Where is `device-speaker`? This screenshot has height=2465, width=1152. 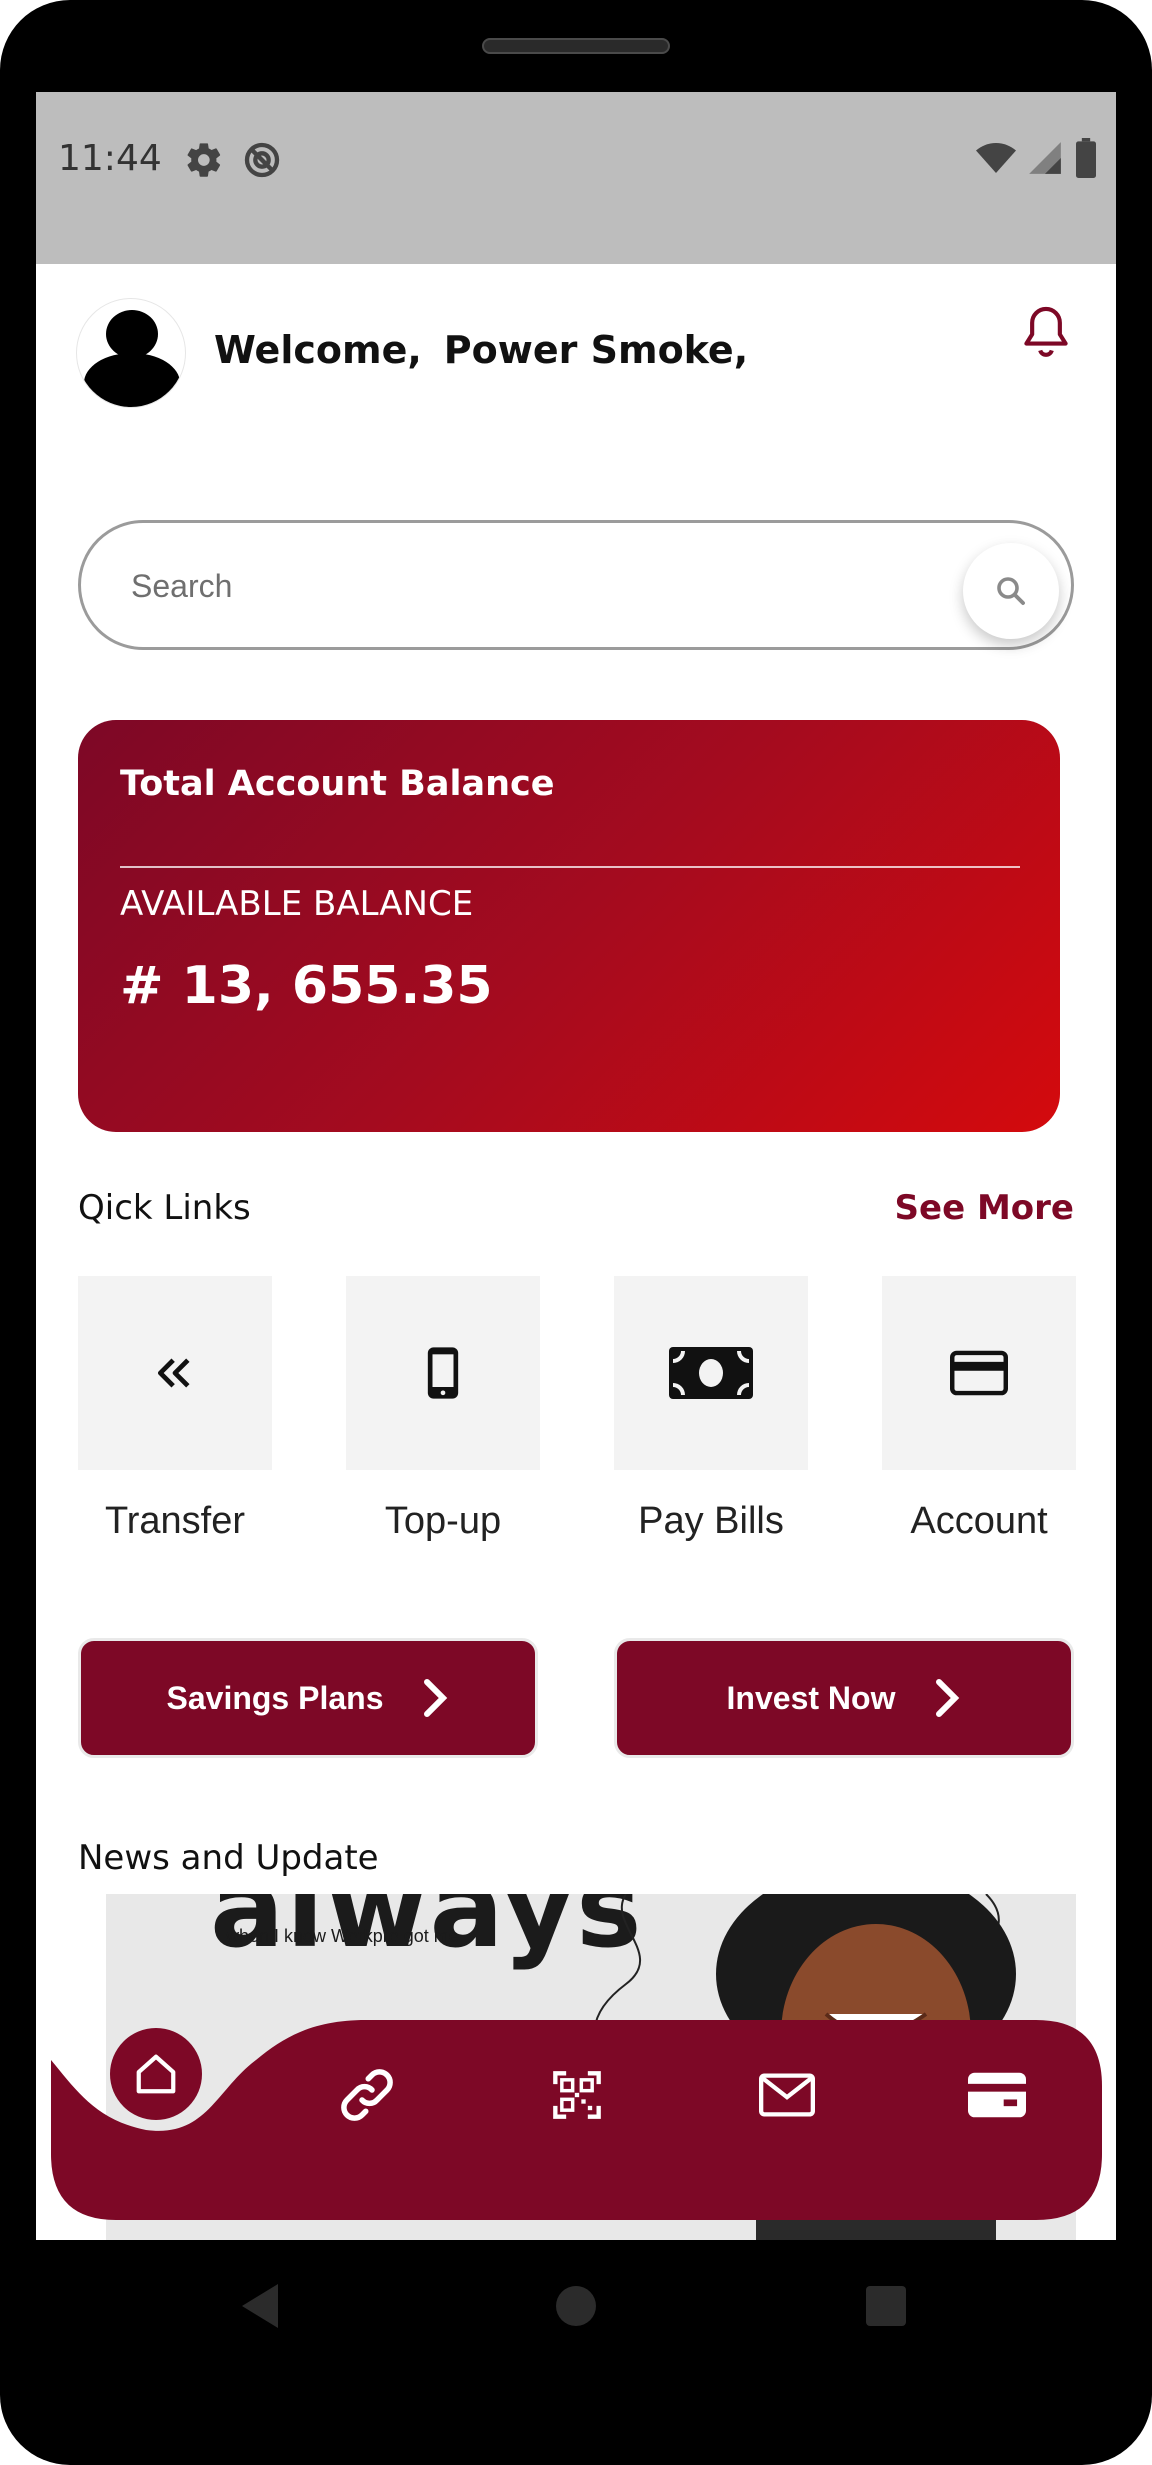 device-speaker is located at coordinates (576, 46).